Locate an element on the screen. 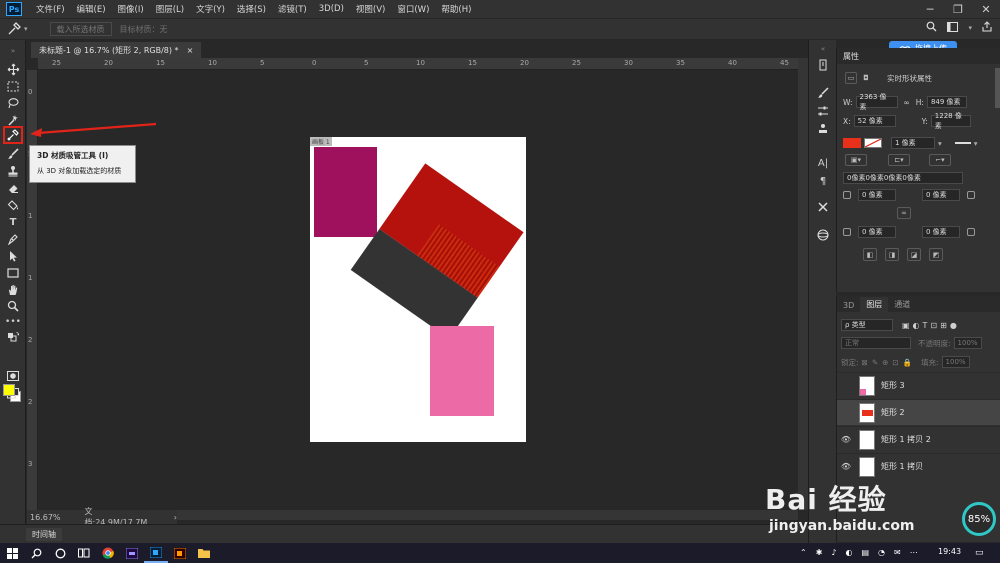  character-panel-icon: A| is located at coordinates (823, 163).